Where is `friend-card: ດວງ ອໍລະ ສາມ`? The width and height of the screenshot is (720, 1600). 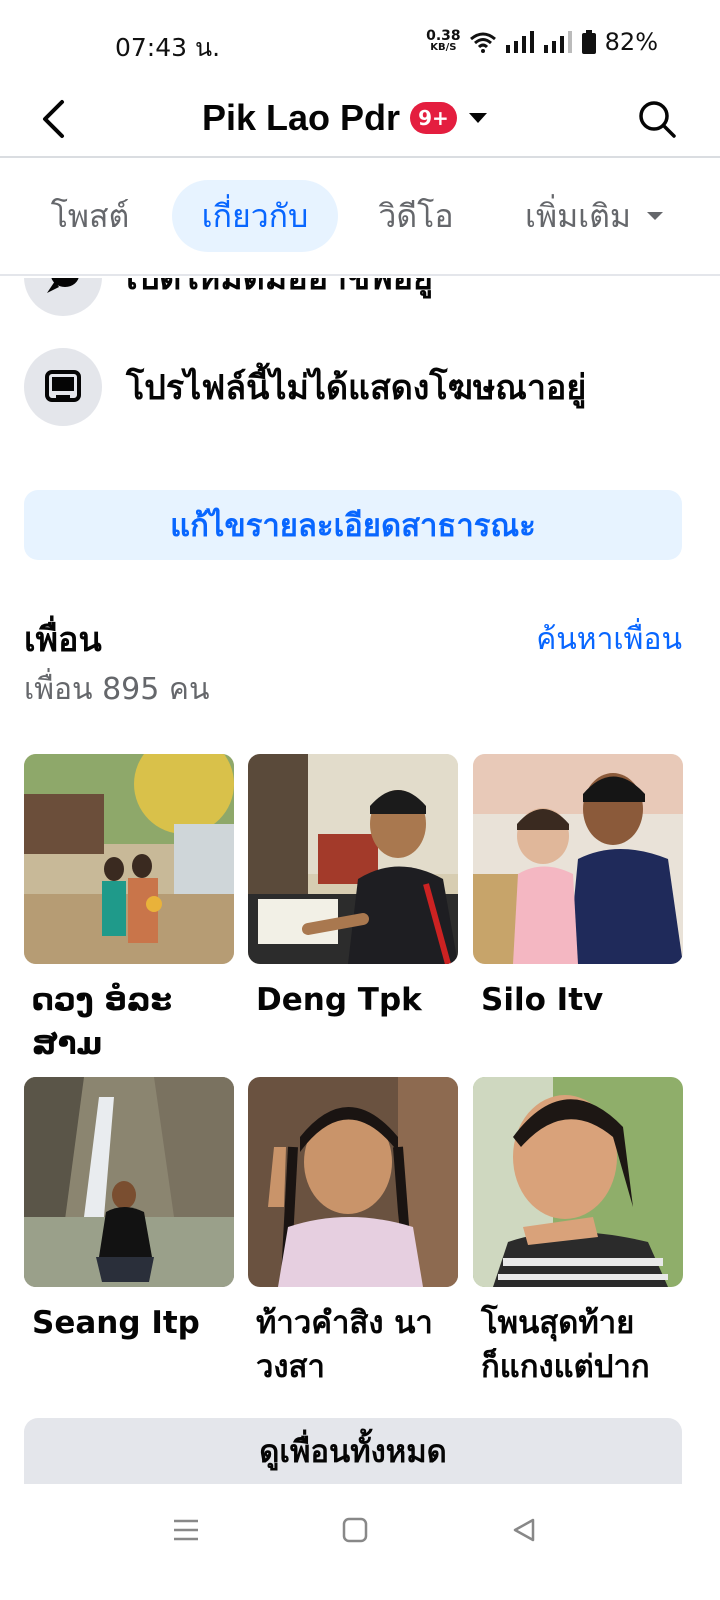 friend-card: ດວງ ອໍລະ ສາມ is located at coordinates (129, 910).